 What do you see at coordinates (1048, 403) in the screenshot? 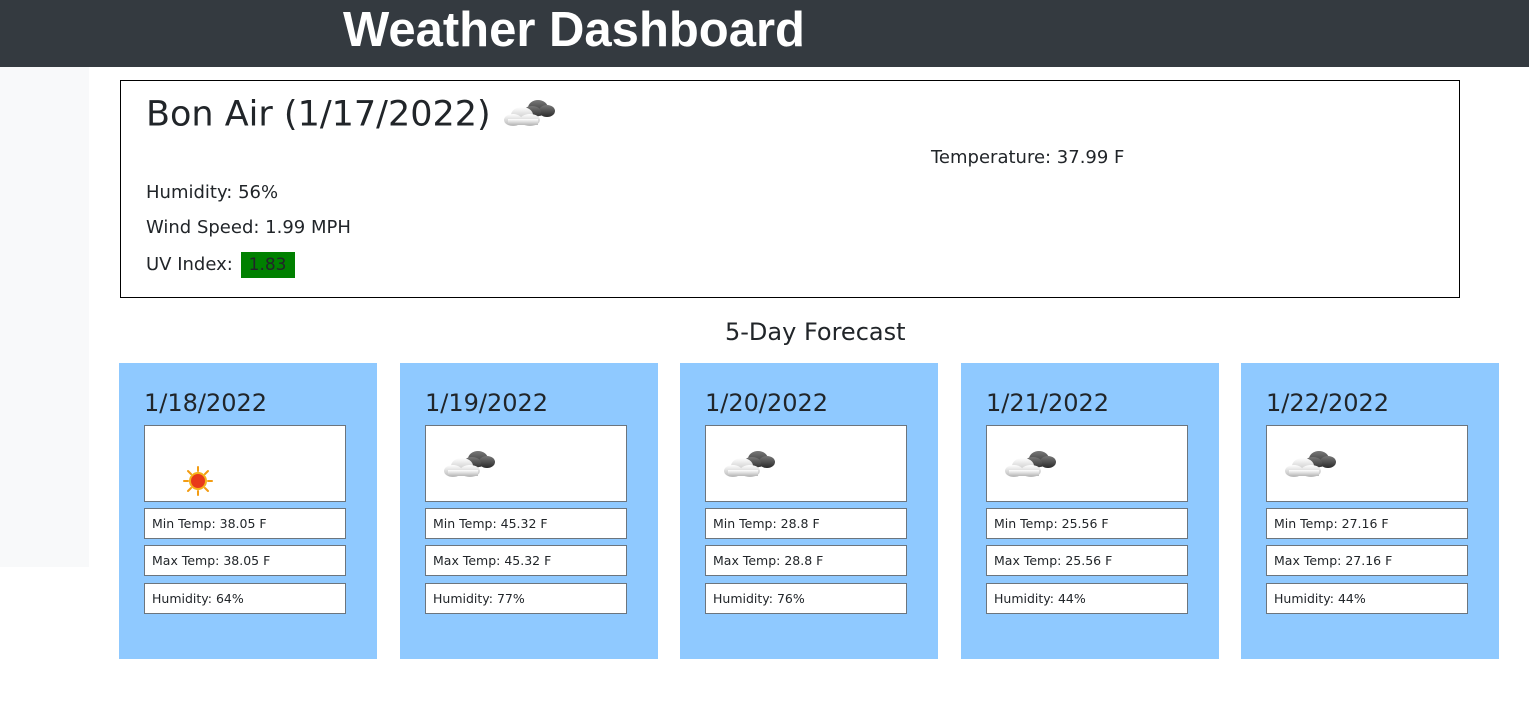
I see `forecast-date: 1/21/2022` at bounding box center [1048, 403].